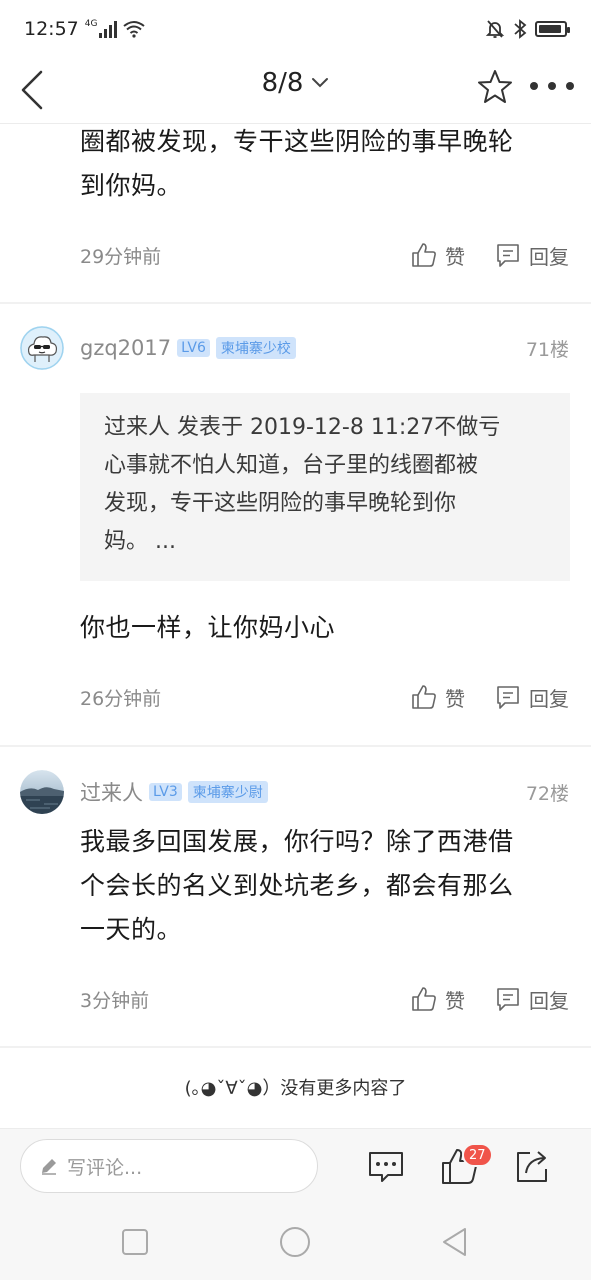 Image resolution: width=591 pixels, height=1280 pixels. I want to click on username: 过来人, so click(111, 792).